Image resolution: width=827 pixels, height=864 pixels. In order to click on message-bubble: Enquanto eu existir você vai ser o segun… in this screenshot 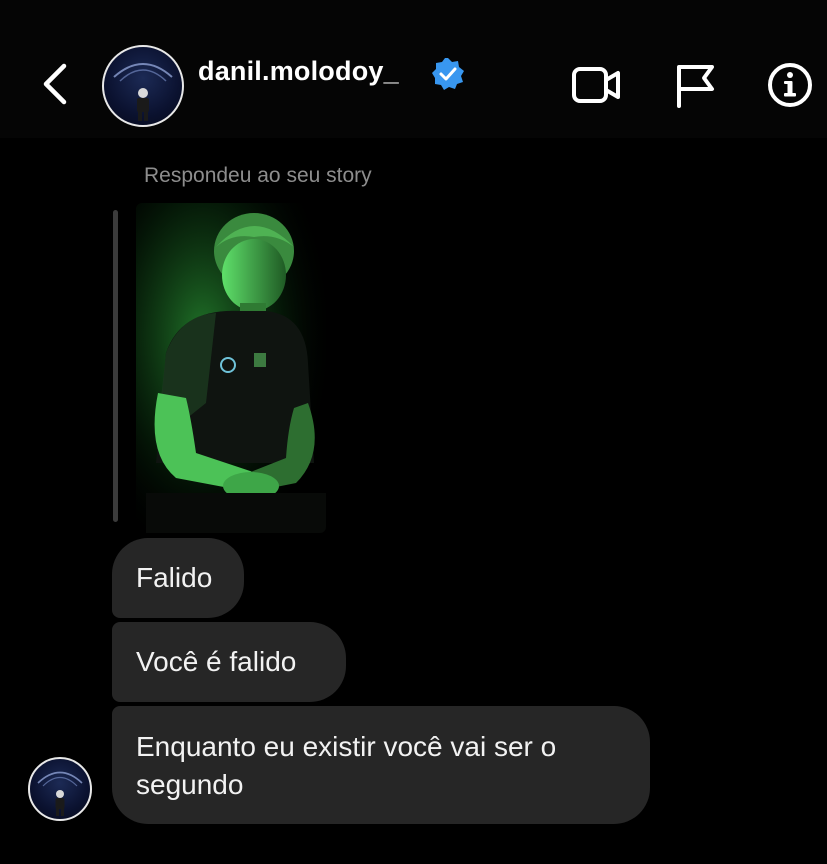, I will do `click(381, 765)`.